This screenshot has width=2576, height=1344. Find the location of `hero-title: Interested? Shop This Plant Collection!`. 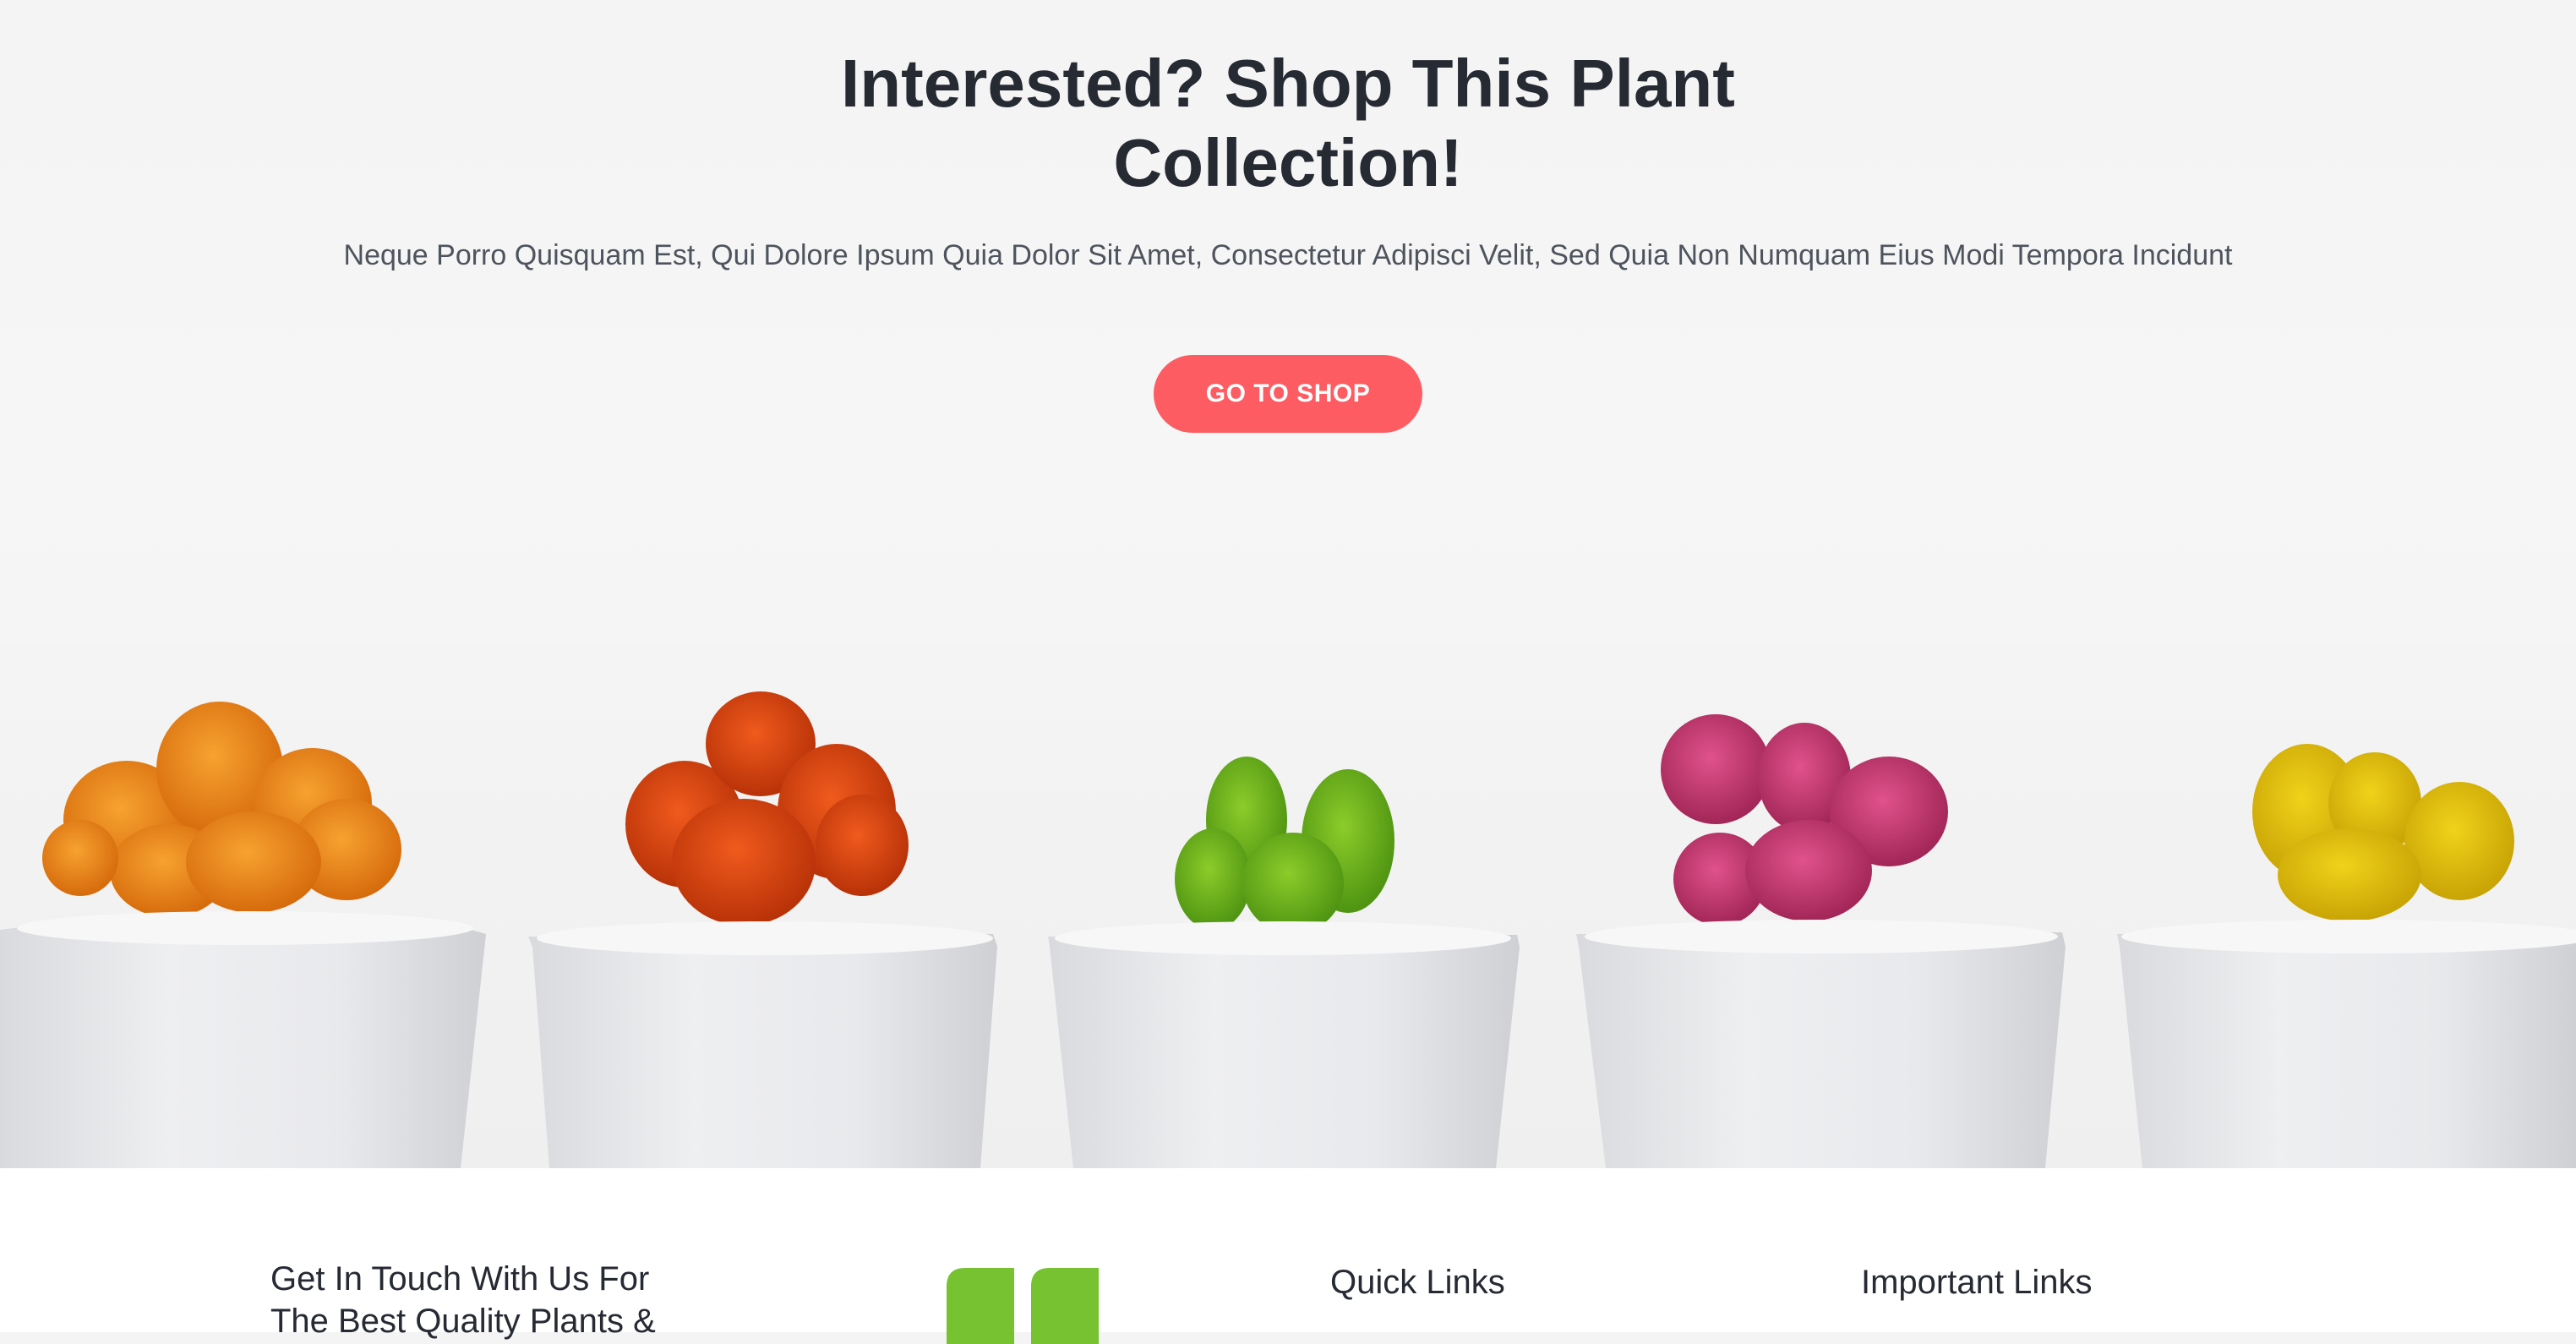

hero-title: Interested? Shop This Plant Collection! is located at coordinates (1288, 123).